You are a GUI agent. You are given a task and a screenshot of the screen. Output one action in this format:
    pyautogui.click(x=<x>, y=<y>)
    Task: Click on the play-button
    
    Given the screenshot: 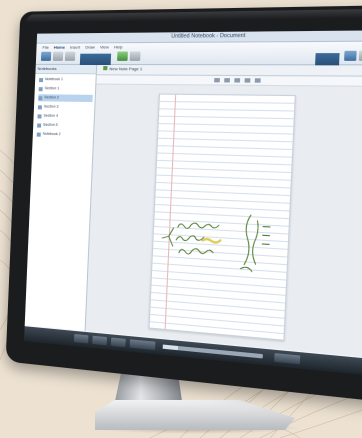 What is the action you would take?
    pyautogui.click(x=100, y=340)
    